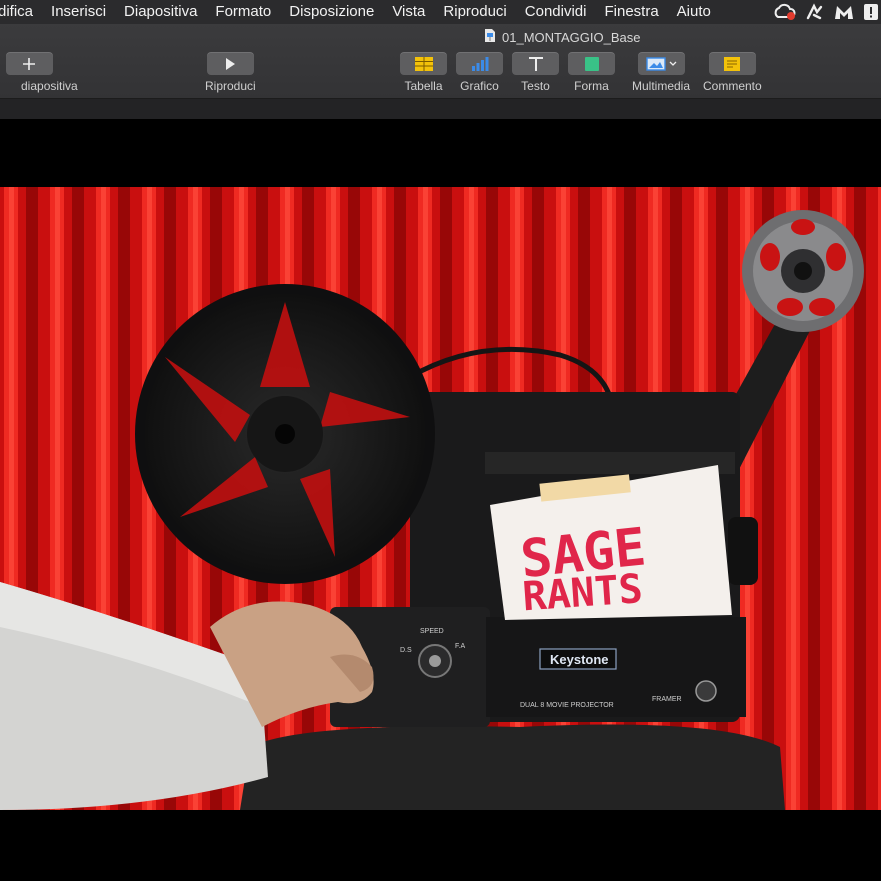 Image resolution: width=881 pixels, height=881 pixels. Describe the element at coordinates (512, 767) in the screenshot. I see `chair` at that location.